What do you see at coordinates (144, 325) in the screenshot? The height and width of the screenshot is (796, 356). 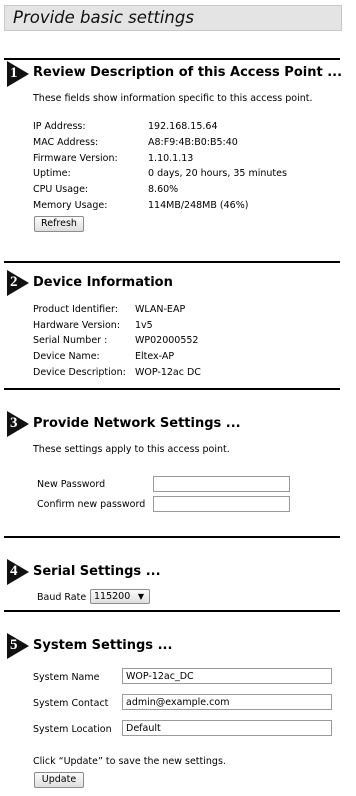 I see `field-value-hardware: 1v5` at bounding box center [144, 325].